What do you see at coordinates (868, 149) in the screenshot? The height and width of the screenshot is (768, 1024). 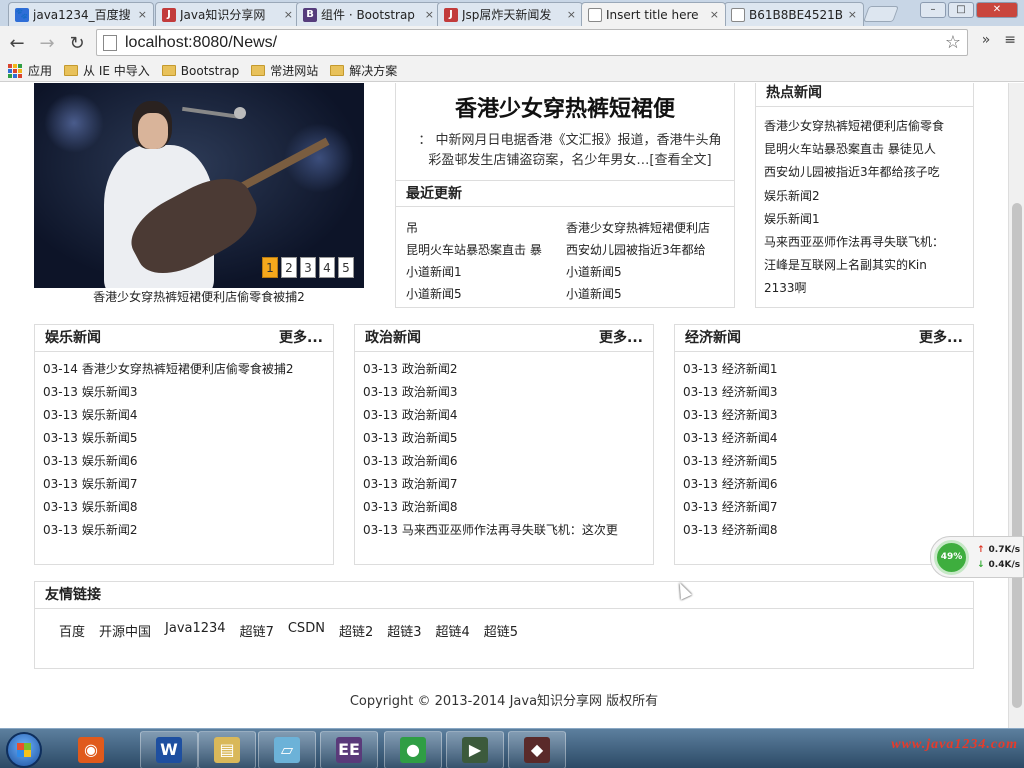 I see `hot-news-link: 昆明火车站暴恐案直击 暴徒见人` at bounding box center [868, 149].